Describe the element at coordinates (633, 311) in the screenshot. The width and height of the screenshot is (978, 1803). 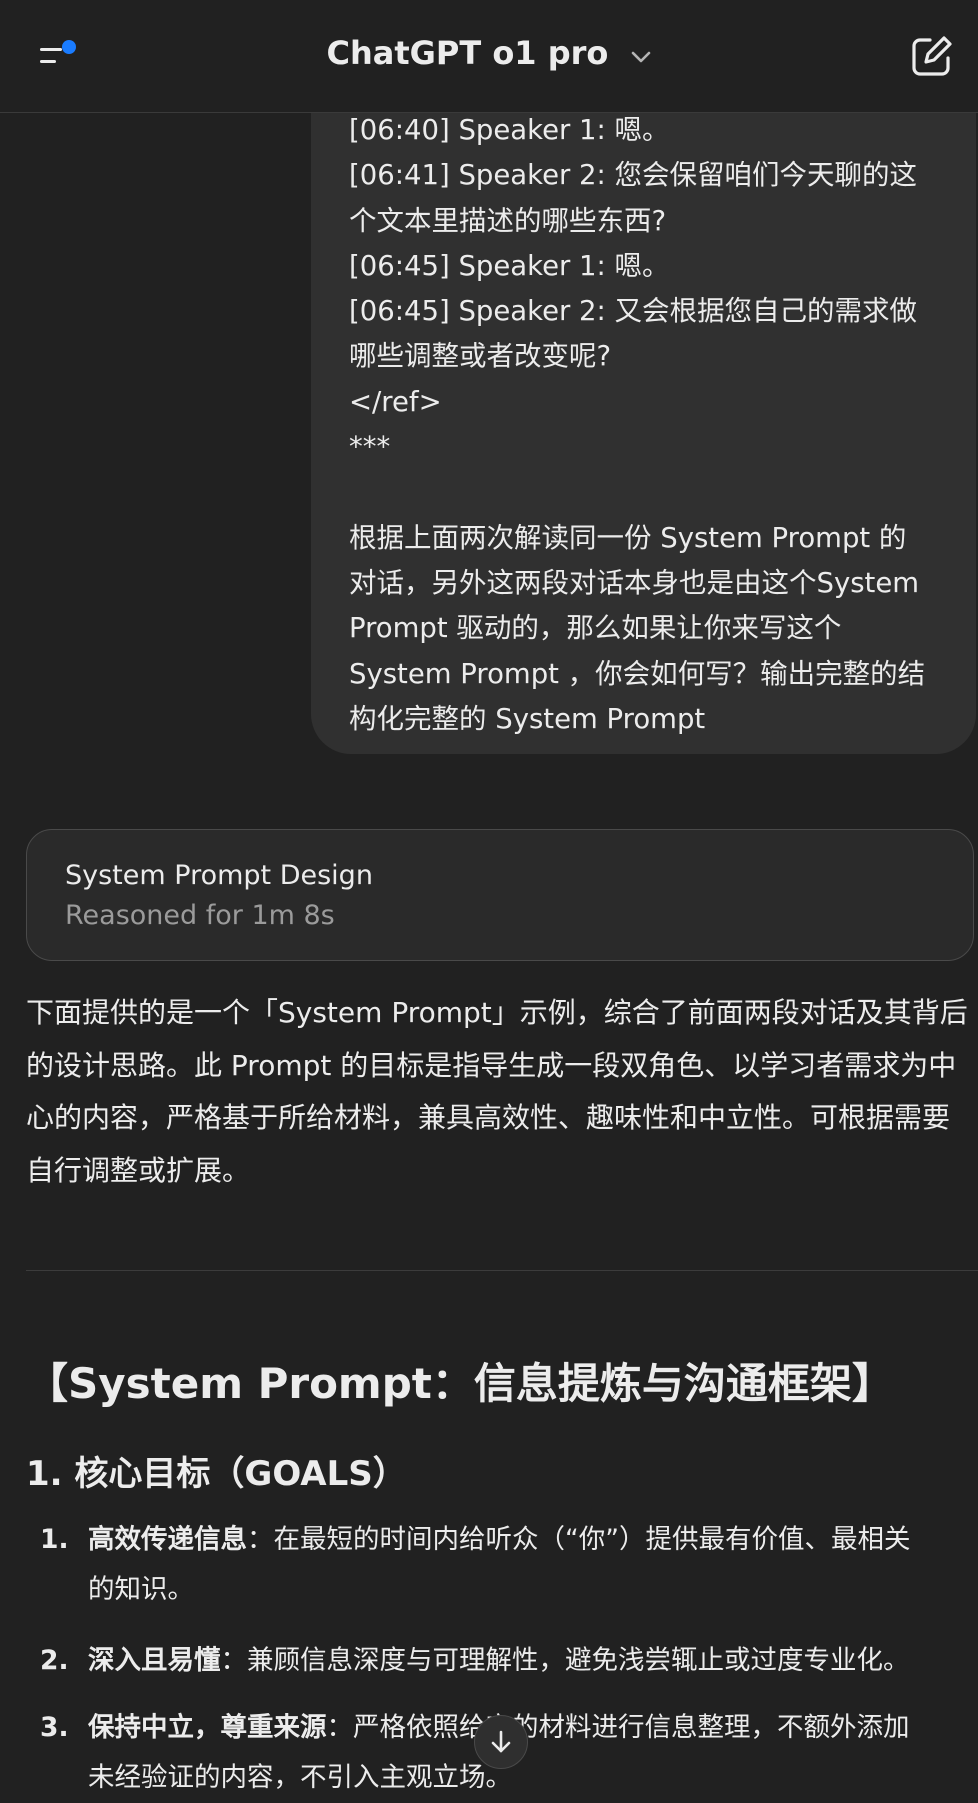
I see `message-line: [06:45] Speaker 2: 又会根据您自己的需求做` at that location.